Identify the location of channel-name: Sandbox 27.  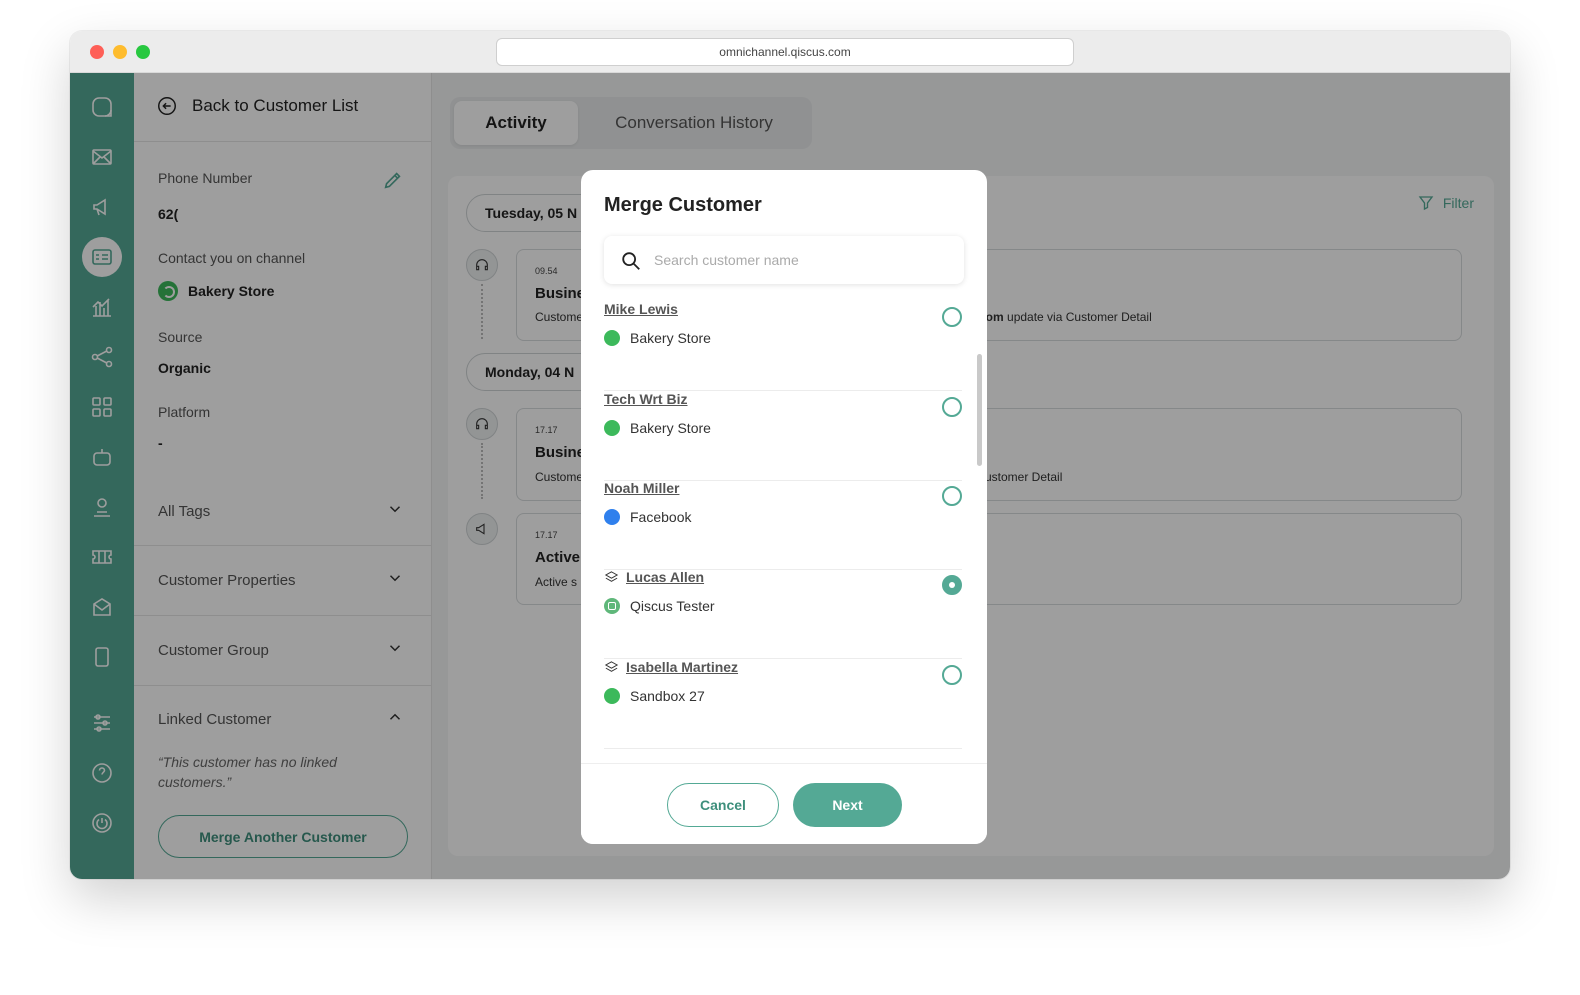
(667, 696).